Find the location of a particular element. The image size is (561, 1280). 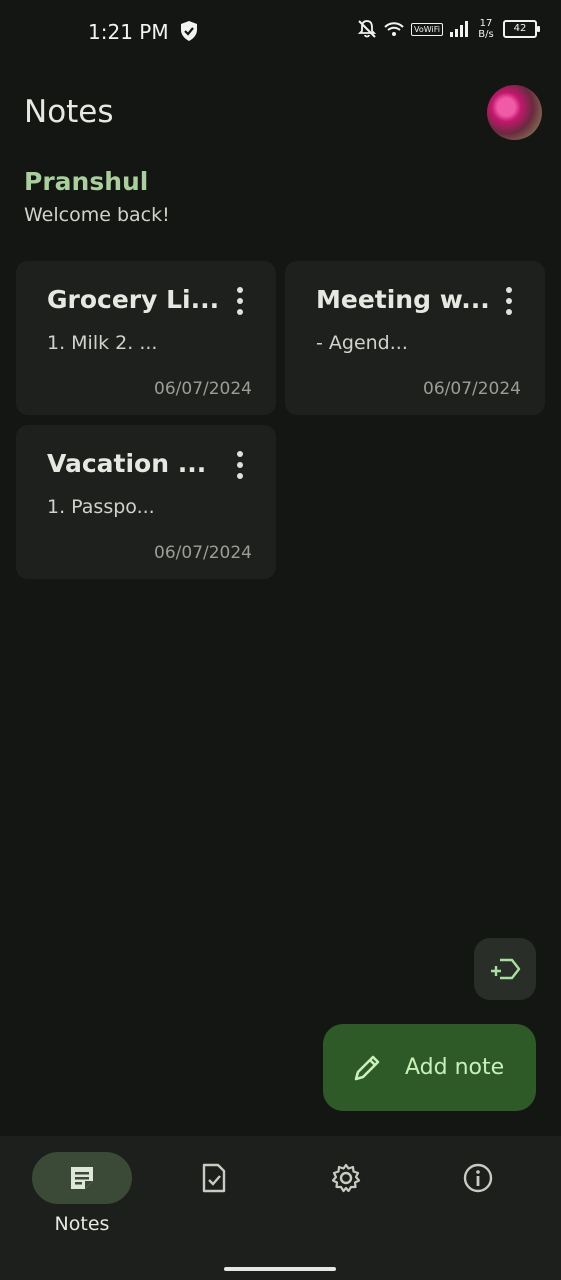

net-speed: 17 B/s is located at coordinates (486, 29).